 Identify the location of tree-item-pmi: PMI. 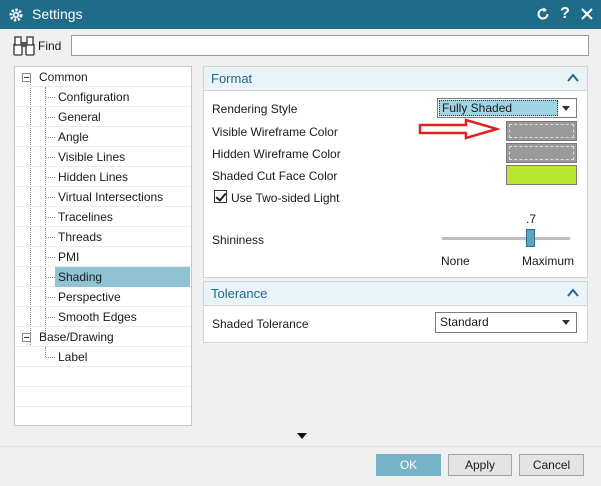
(103, 257).